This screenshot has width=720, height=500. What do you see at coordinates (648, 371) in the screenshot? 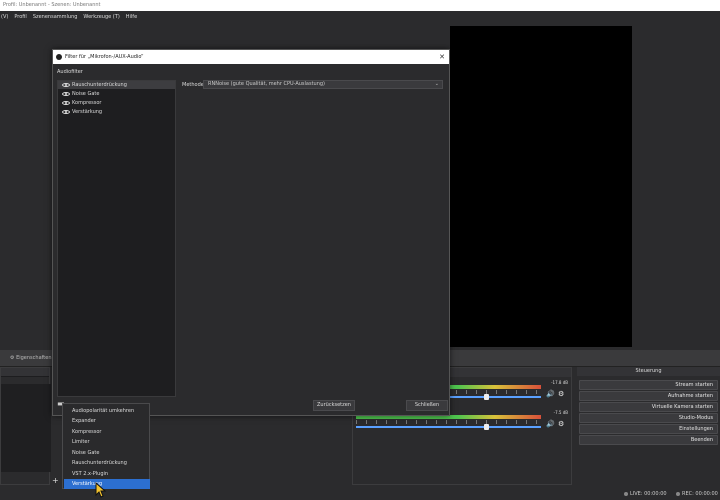
I see `controls-title: Steuerung` at bounding box center [648, 371].